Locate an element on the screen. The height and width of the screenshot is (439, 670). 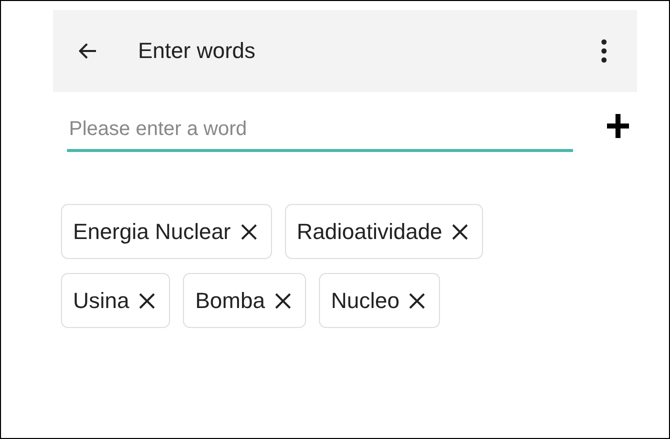
add-icon is located at coordinates (618, 126).